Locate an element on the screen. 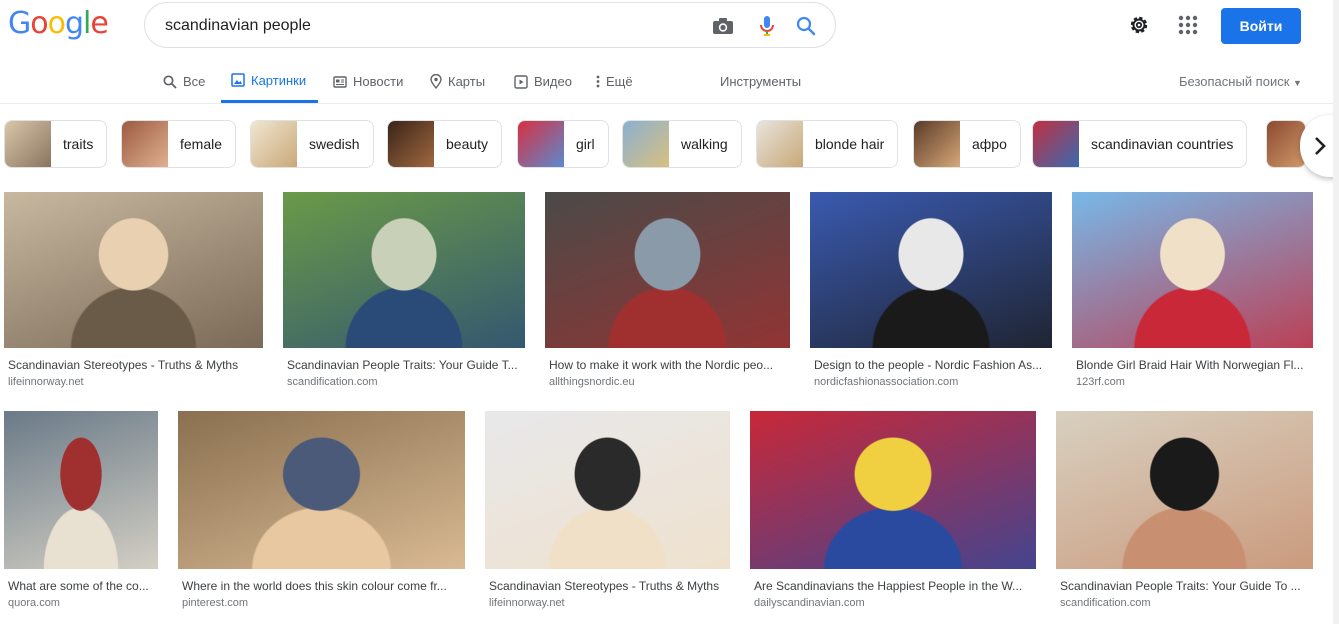 The image size is (1339, 624). tab-label: Новости is located at coordinates (378, 81).